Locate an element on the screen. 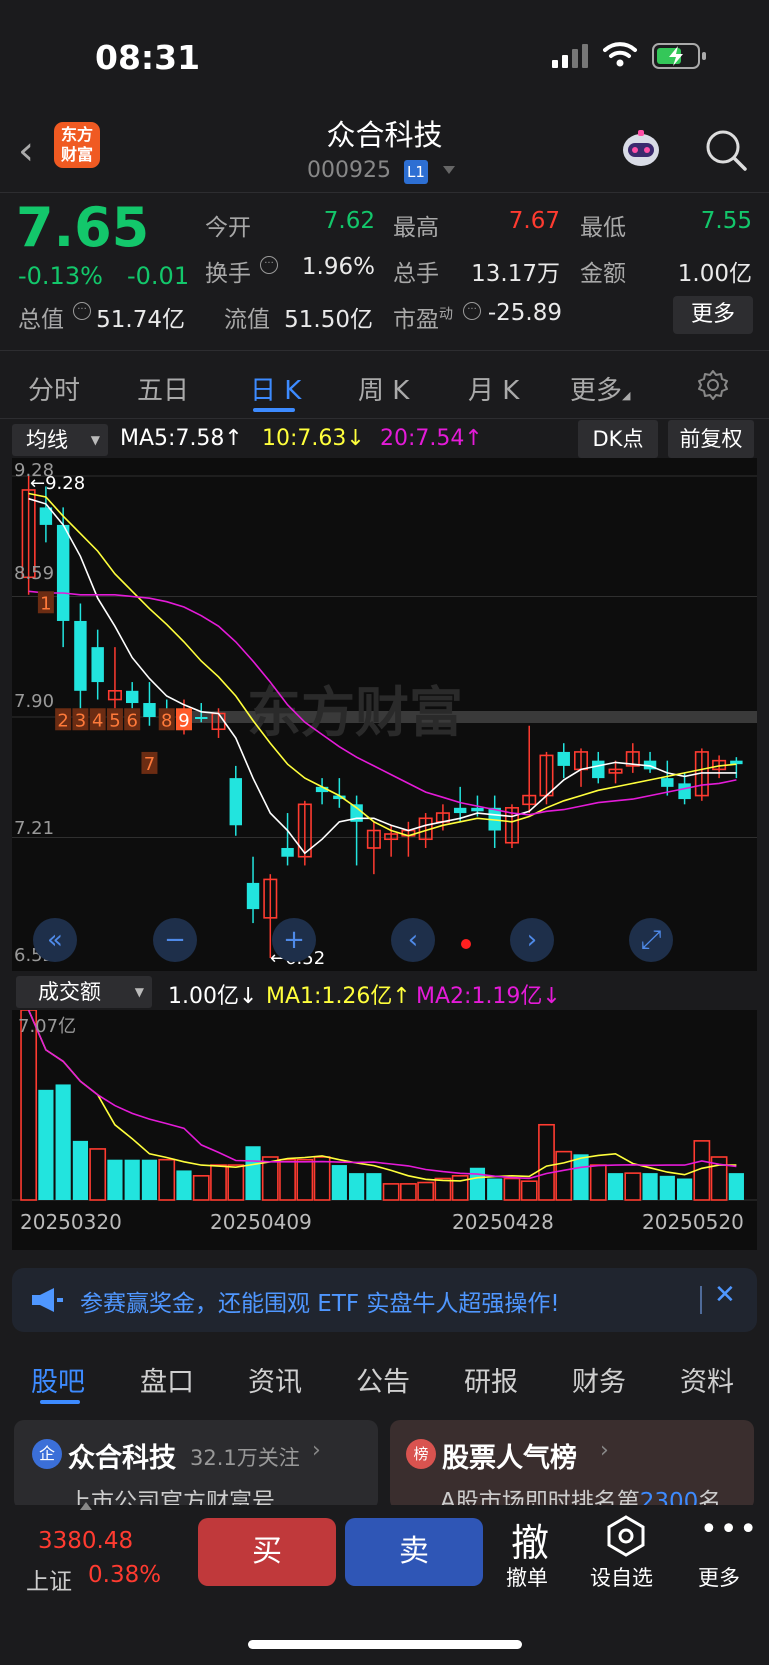 The width and height of the screenshot is (769, 1665). robot-assistant-icon is located at coordinates (641, 150).